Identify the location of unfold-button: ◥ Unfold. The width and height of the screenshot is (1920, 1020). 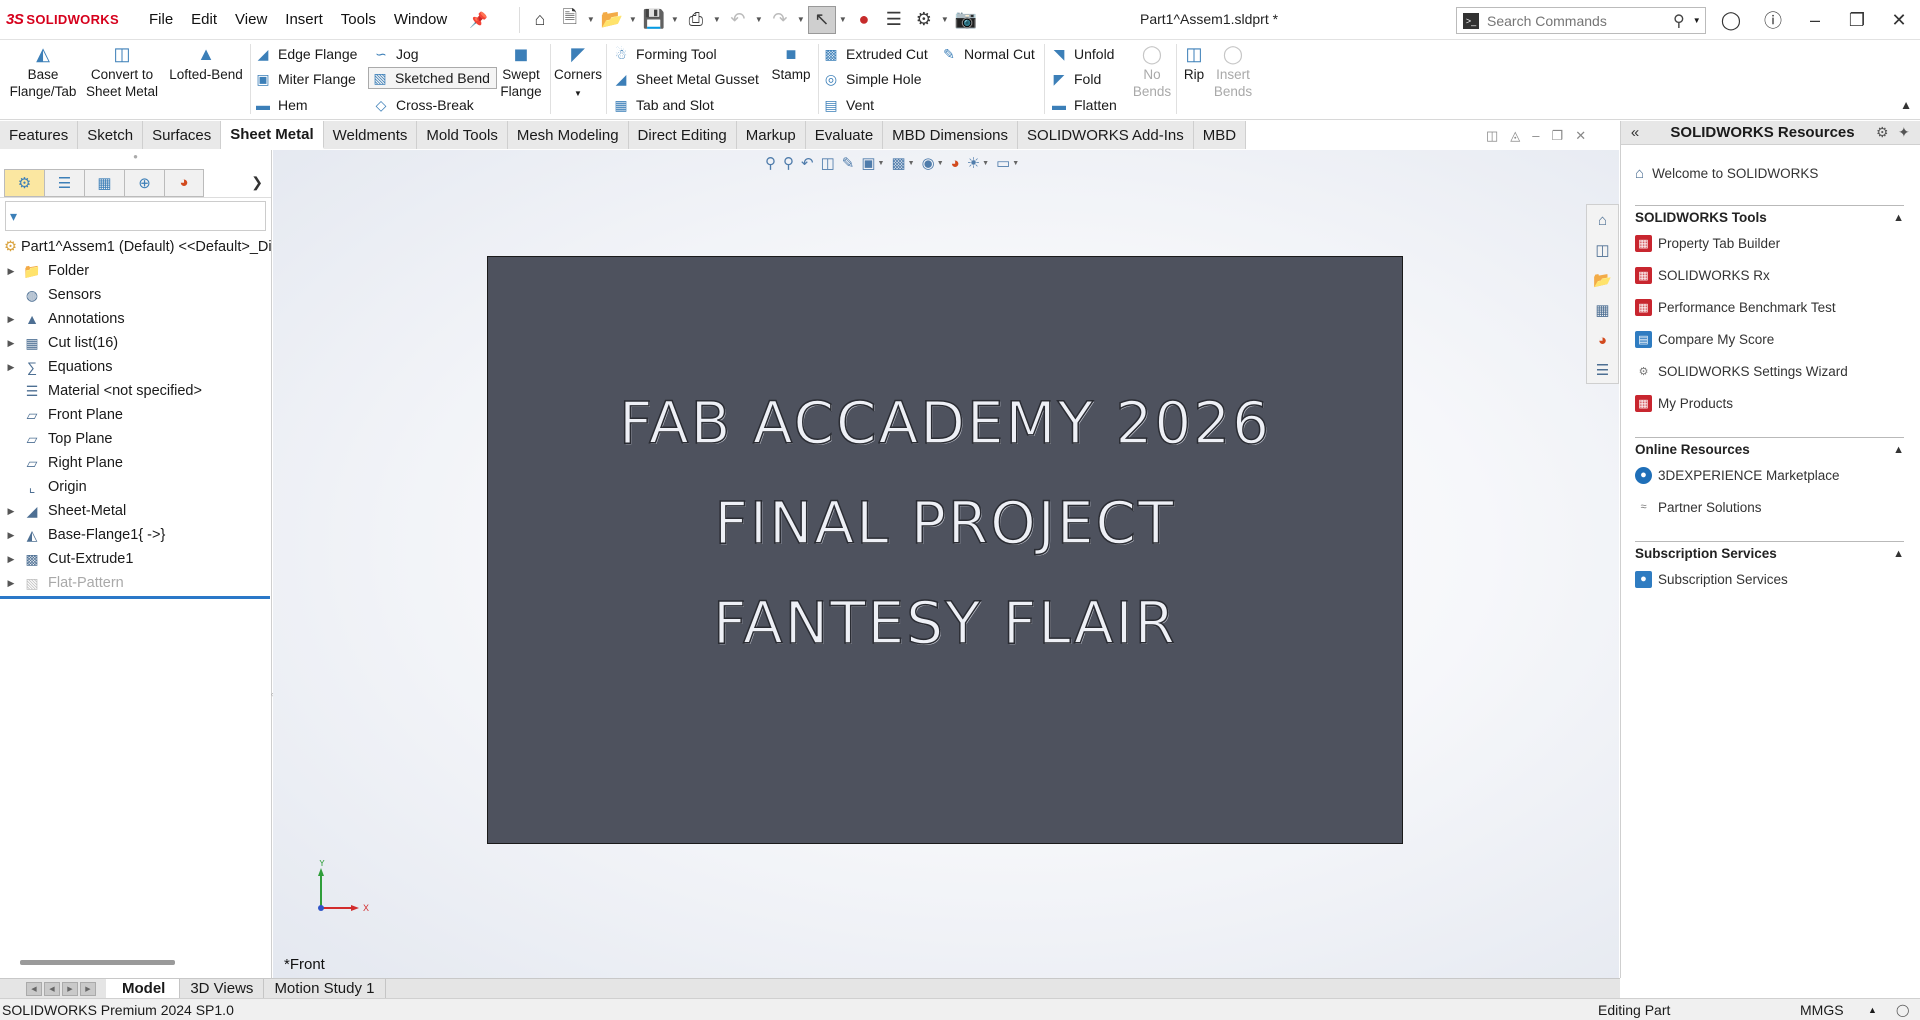
(1082, 54).